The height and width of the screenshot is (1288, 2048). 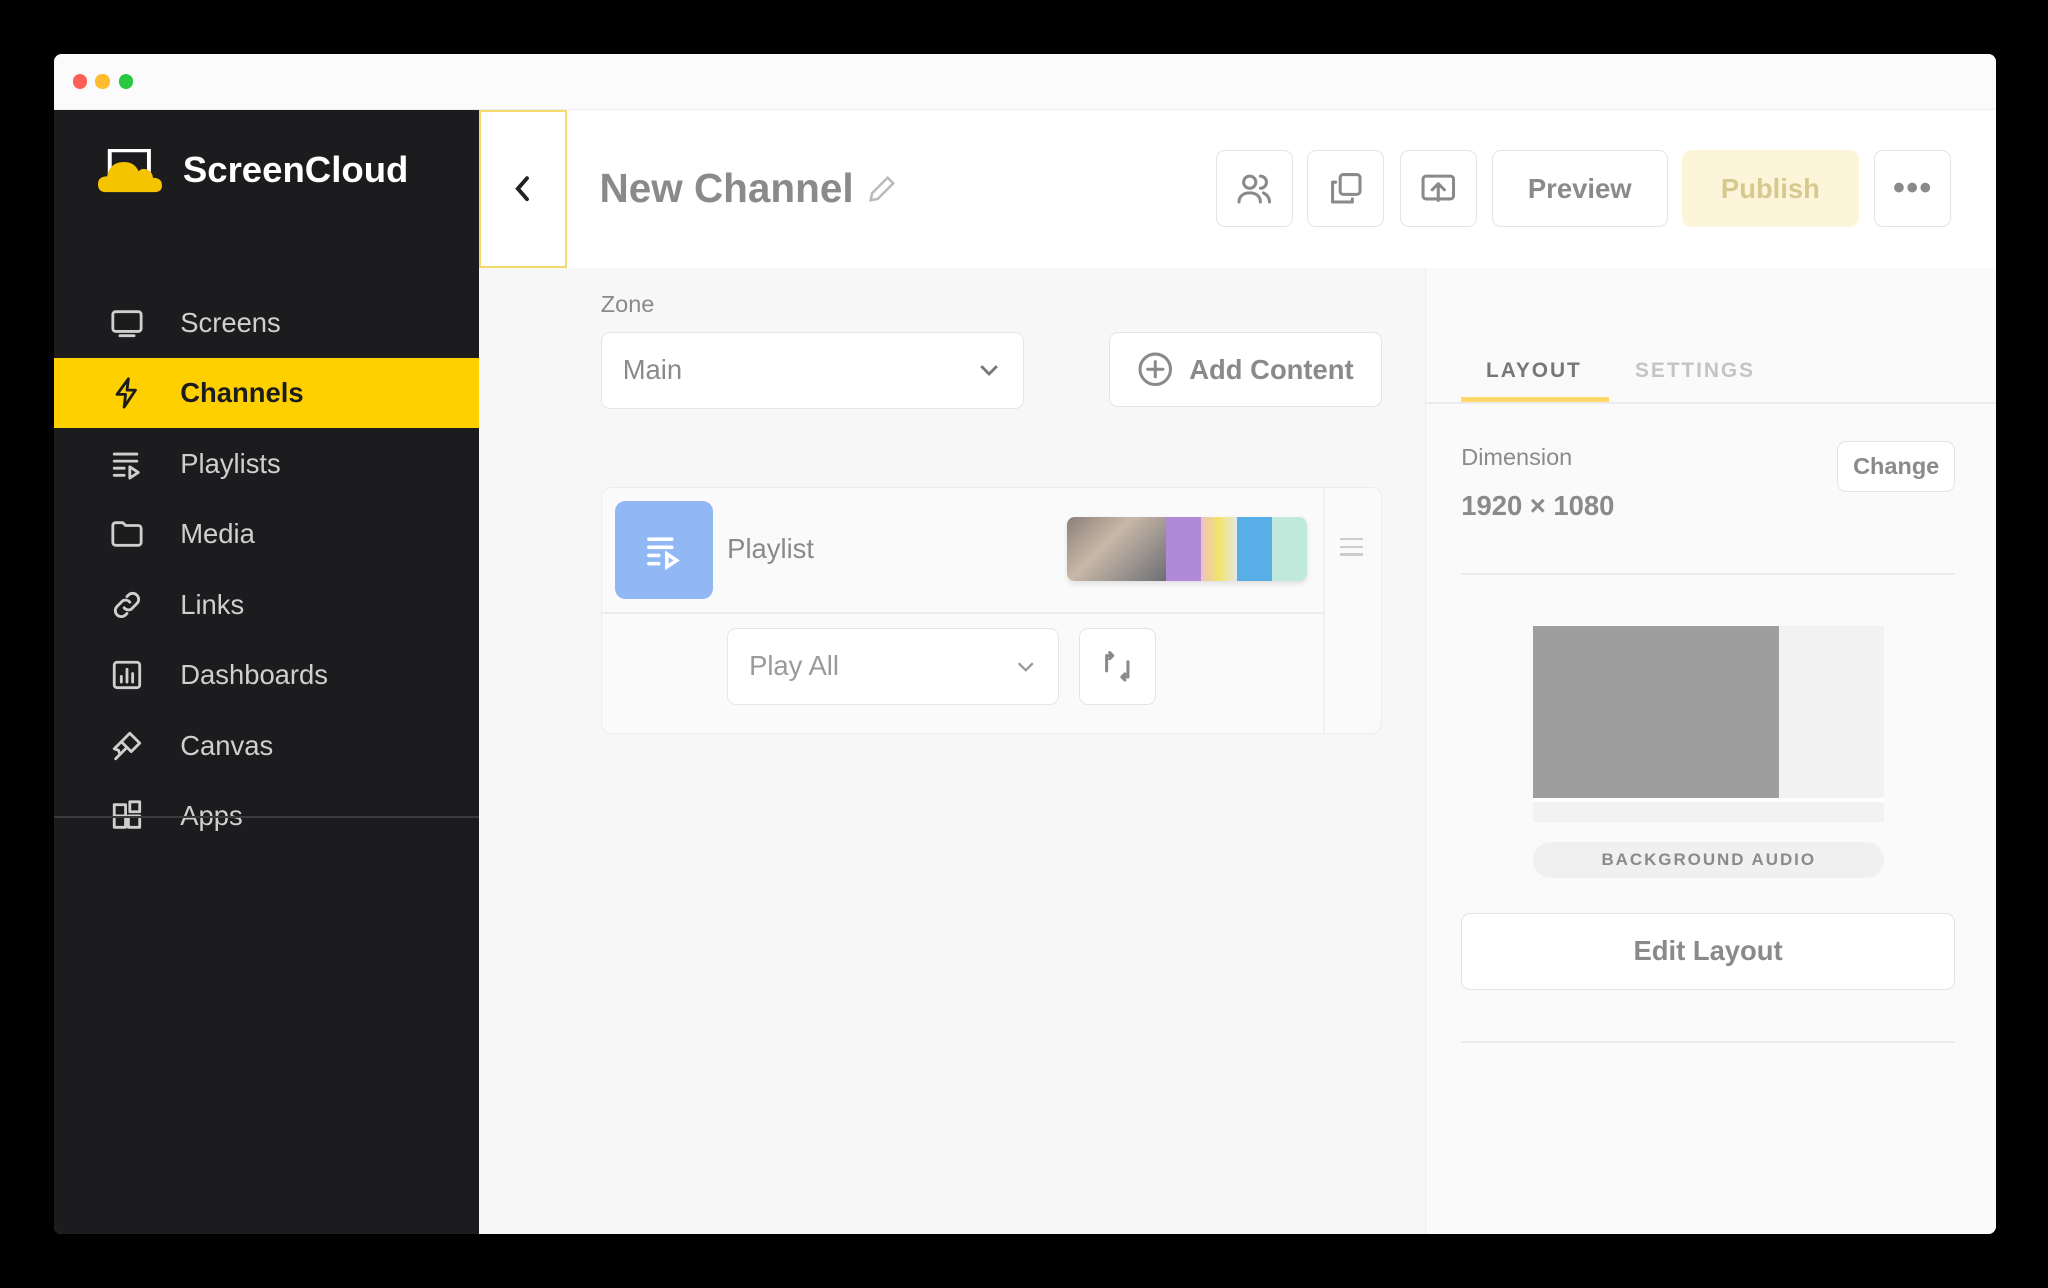 What do you see at coordinates (230, 463) in the screenshot?
I see `sidebar-item-label: Playlists` at bounding box center [230, 463].